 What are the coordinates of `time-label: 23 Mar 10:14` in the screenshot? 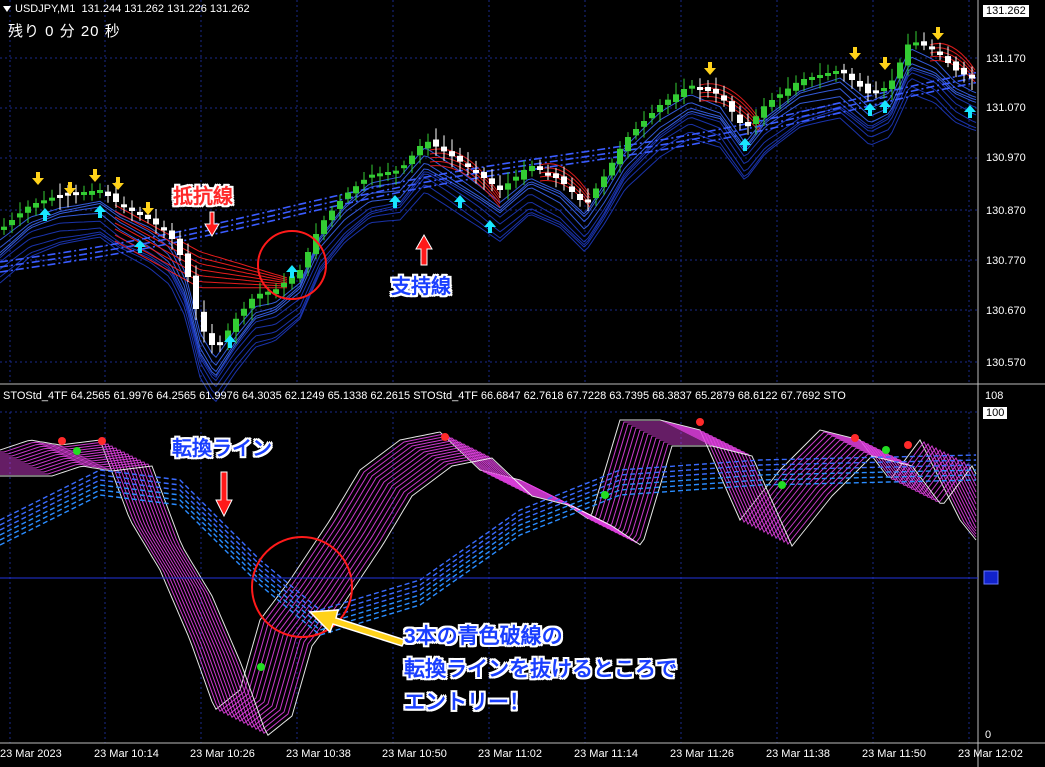 It's located at (126, 754).